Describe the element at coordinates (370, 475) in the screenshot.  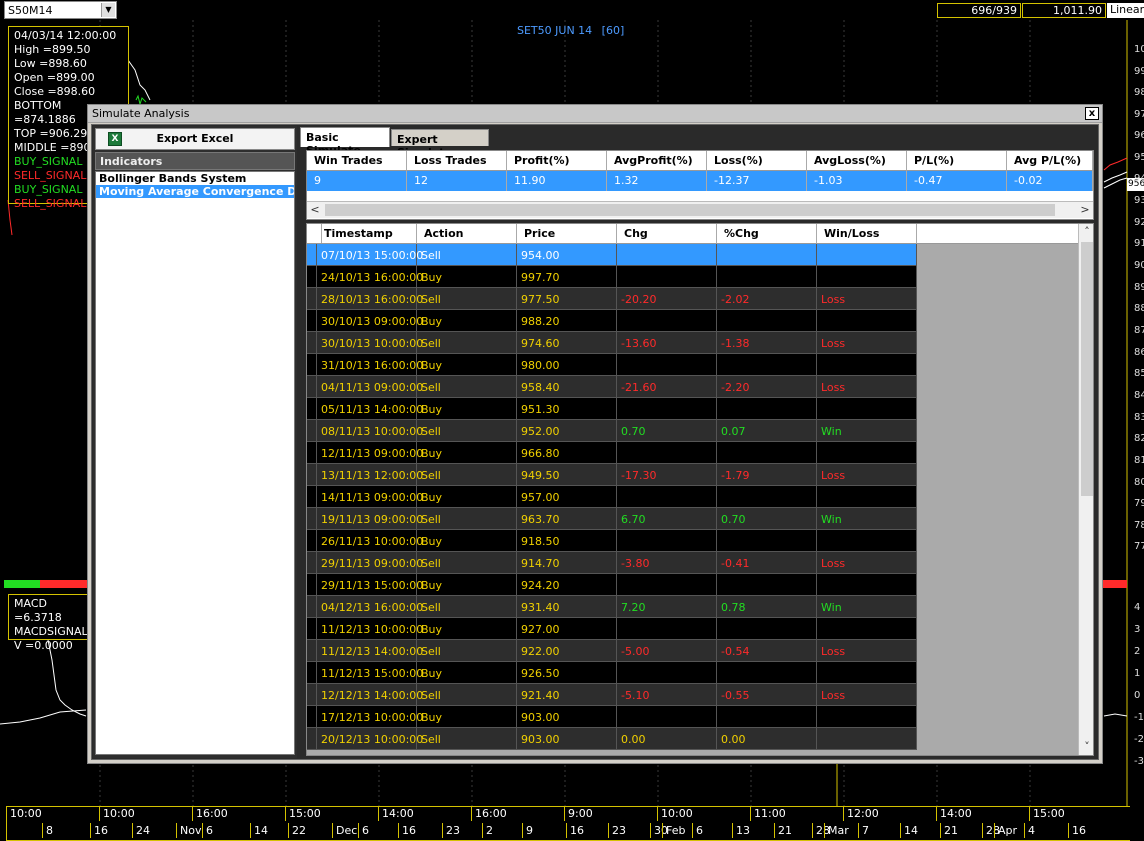
I see `trade-cell-ts: 13/11/13 12:00:00` at that location.